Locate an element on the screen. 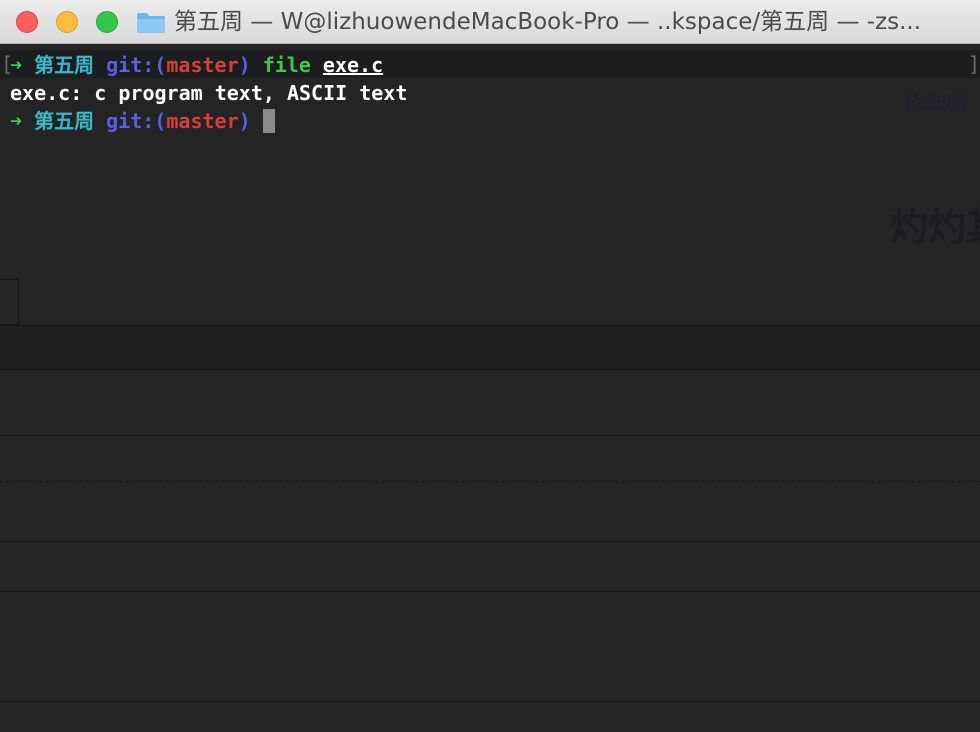 This screenshot has width=980, height=732. close-window-button is located at coordinates (27, 22).